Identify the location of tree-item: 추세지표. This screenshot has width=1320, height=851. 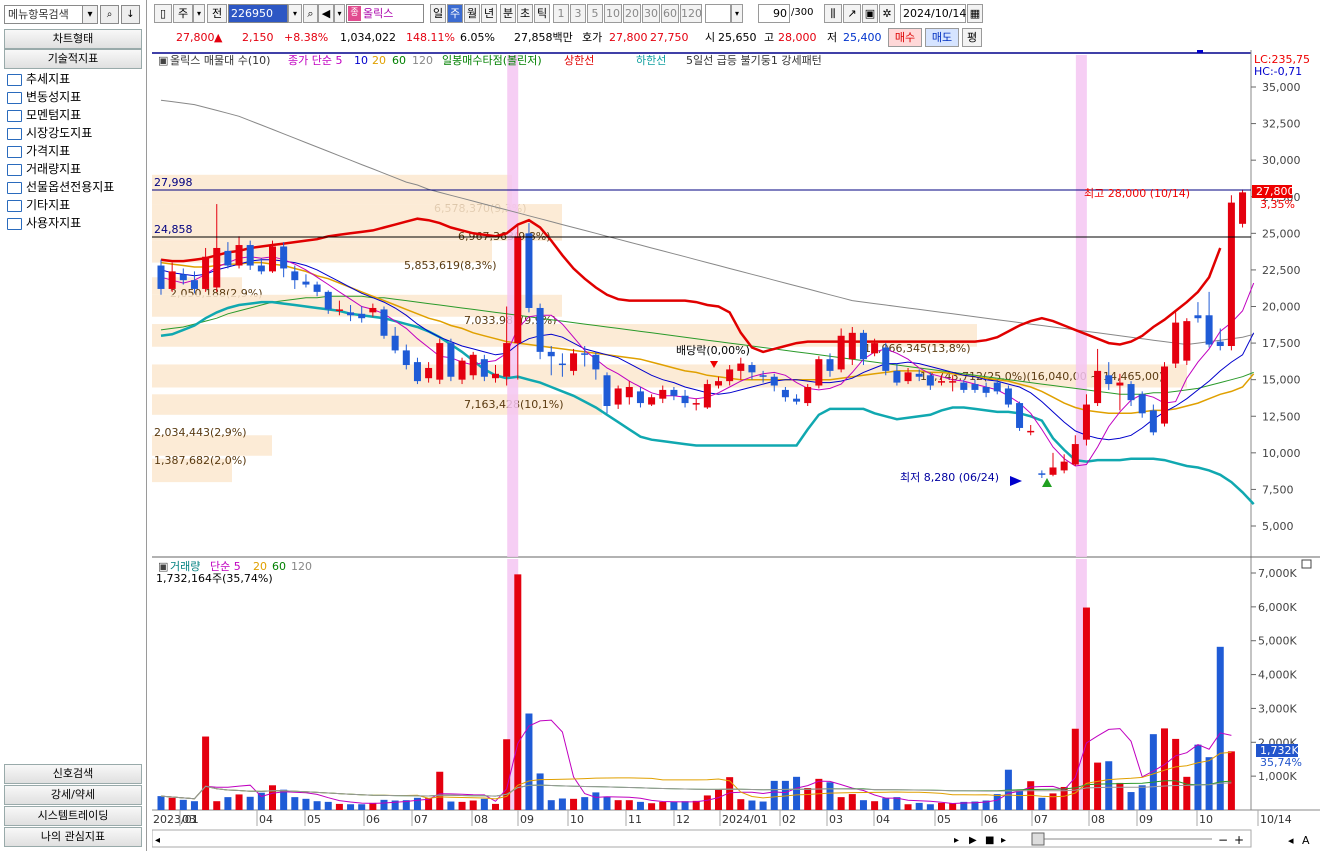
(74, 79).